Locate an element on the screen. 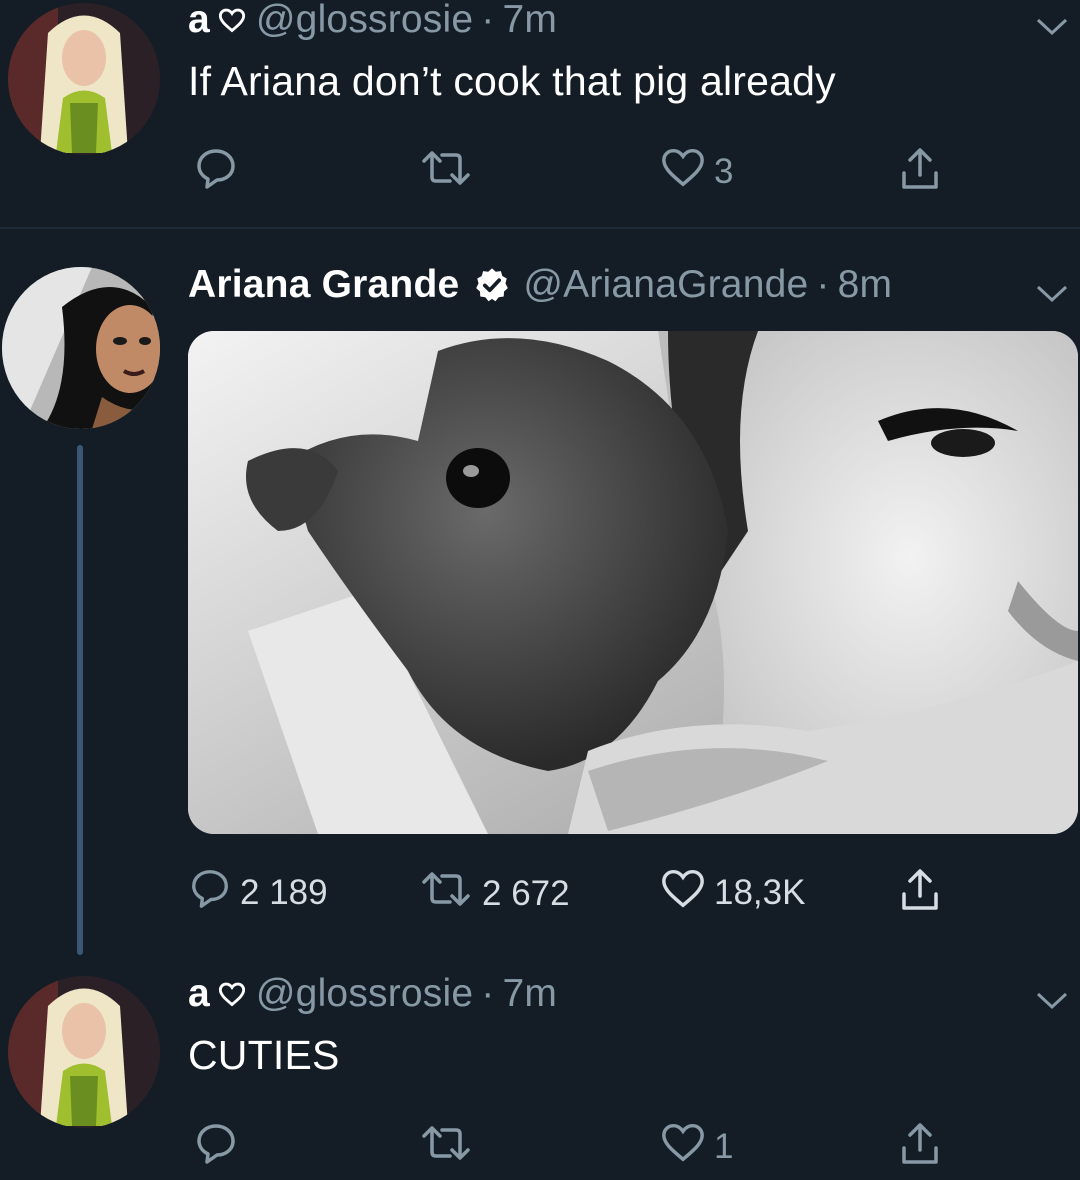  reply-button: 2 189 is located at coordinates (258, 892).